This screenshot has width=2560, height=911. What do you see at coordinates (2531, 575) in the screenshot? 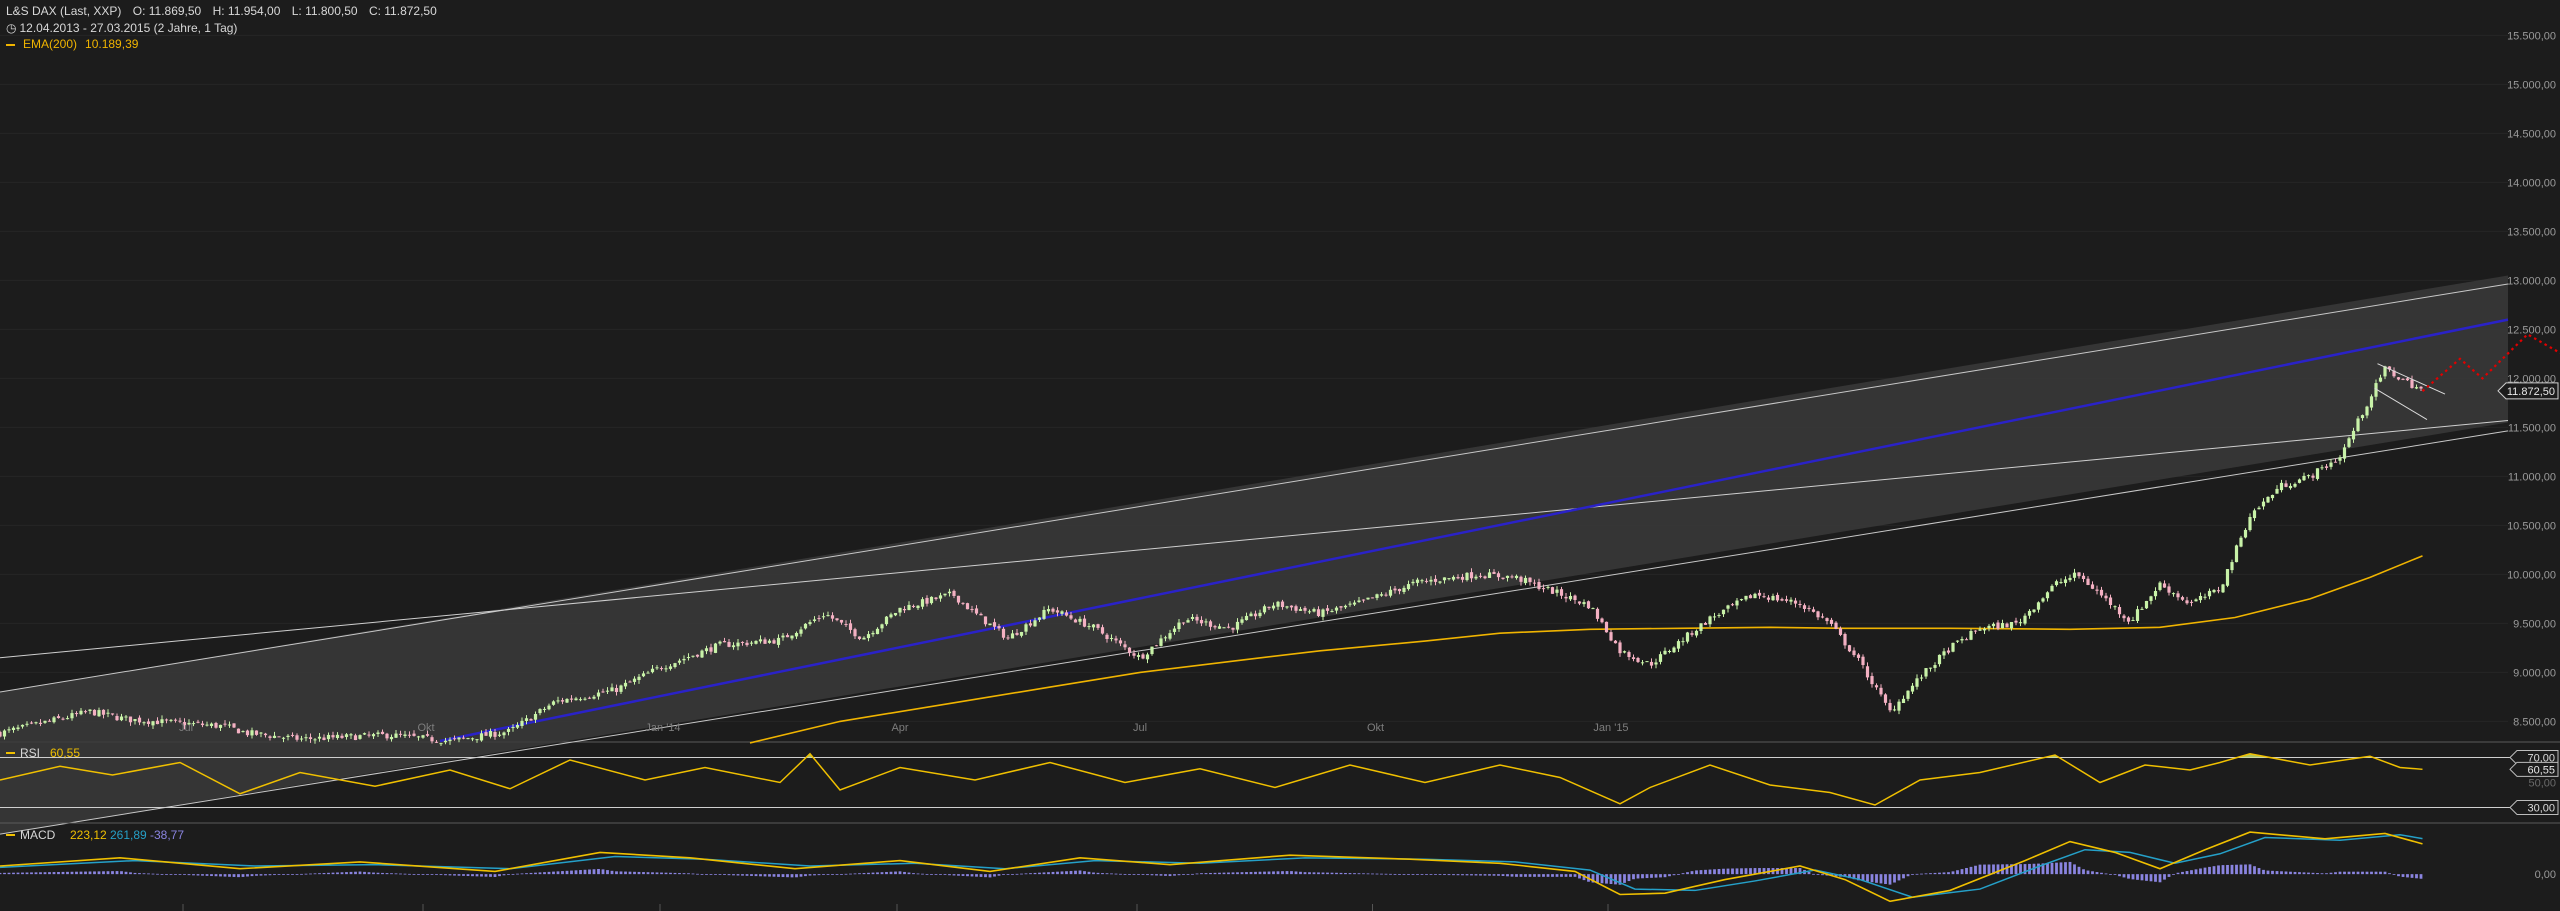
I see `price-tick-label: 10.000,00` at bounding box center [2531, 575].